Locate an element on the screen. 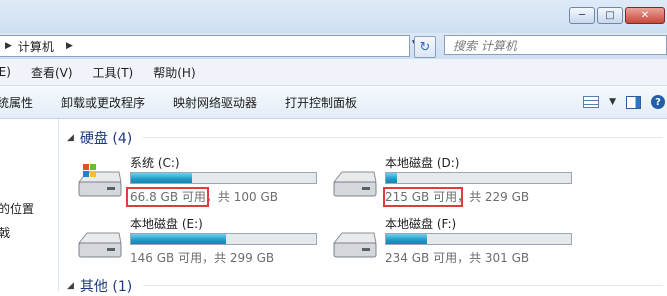 The height and width of the screenshot is (296, 667). map-network-drive-button: 映射网络驱动器 is located at coordinates (215, 102).